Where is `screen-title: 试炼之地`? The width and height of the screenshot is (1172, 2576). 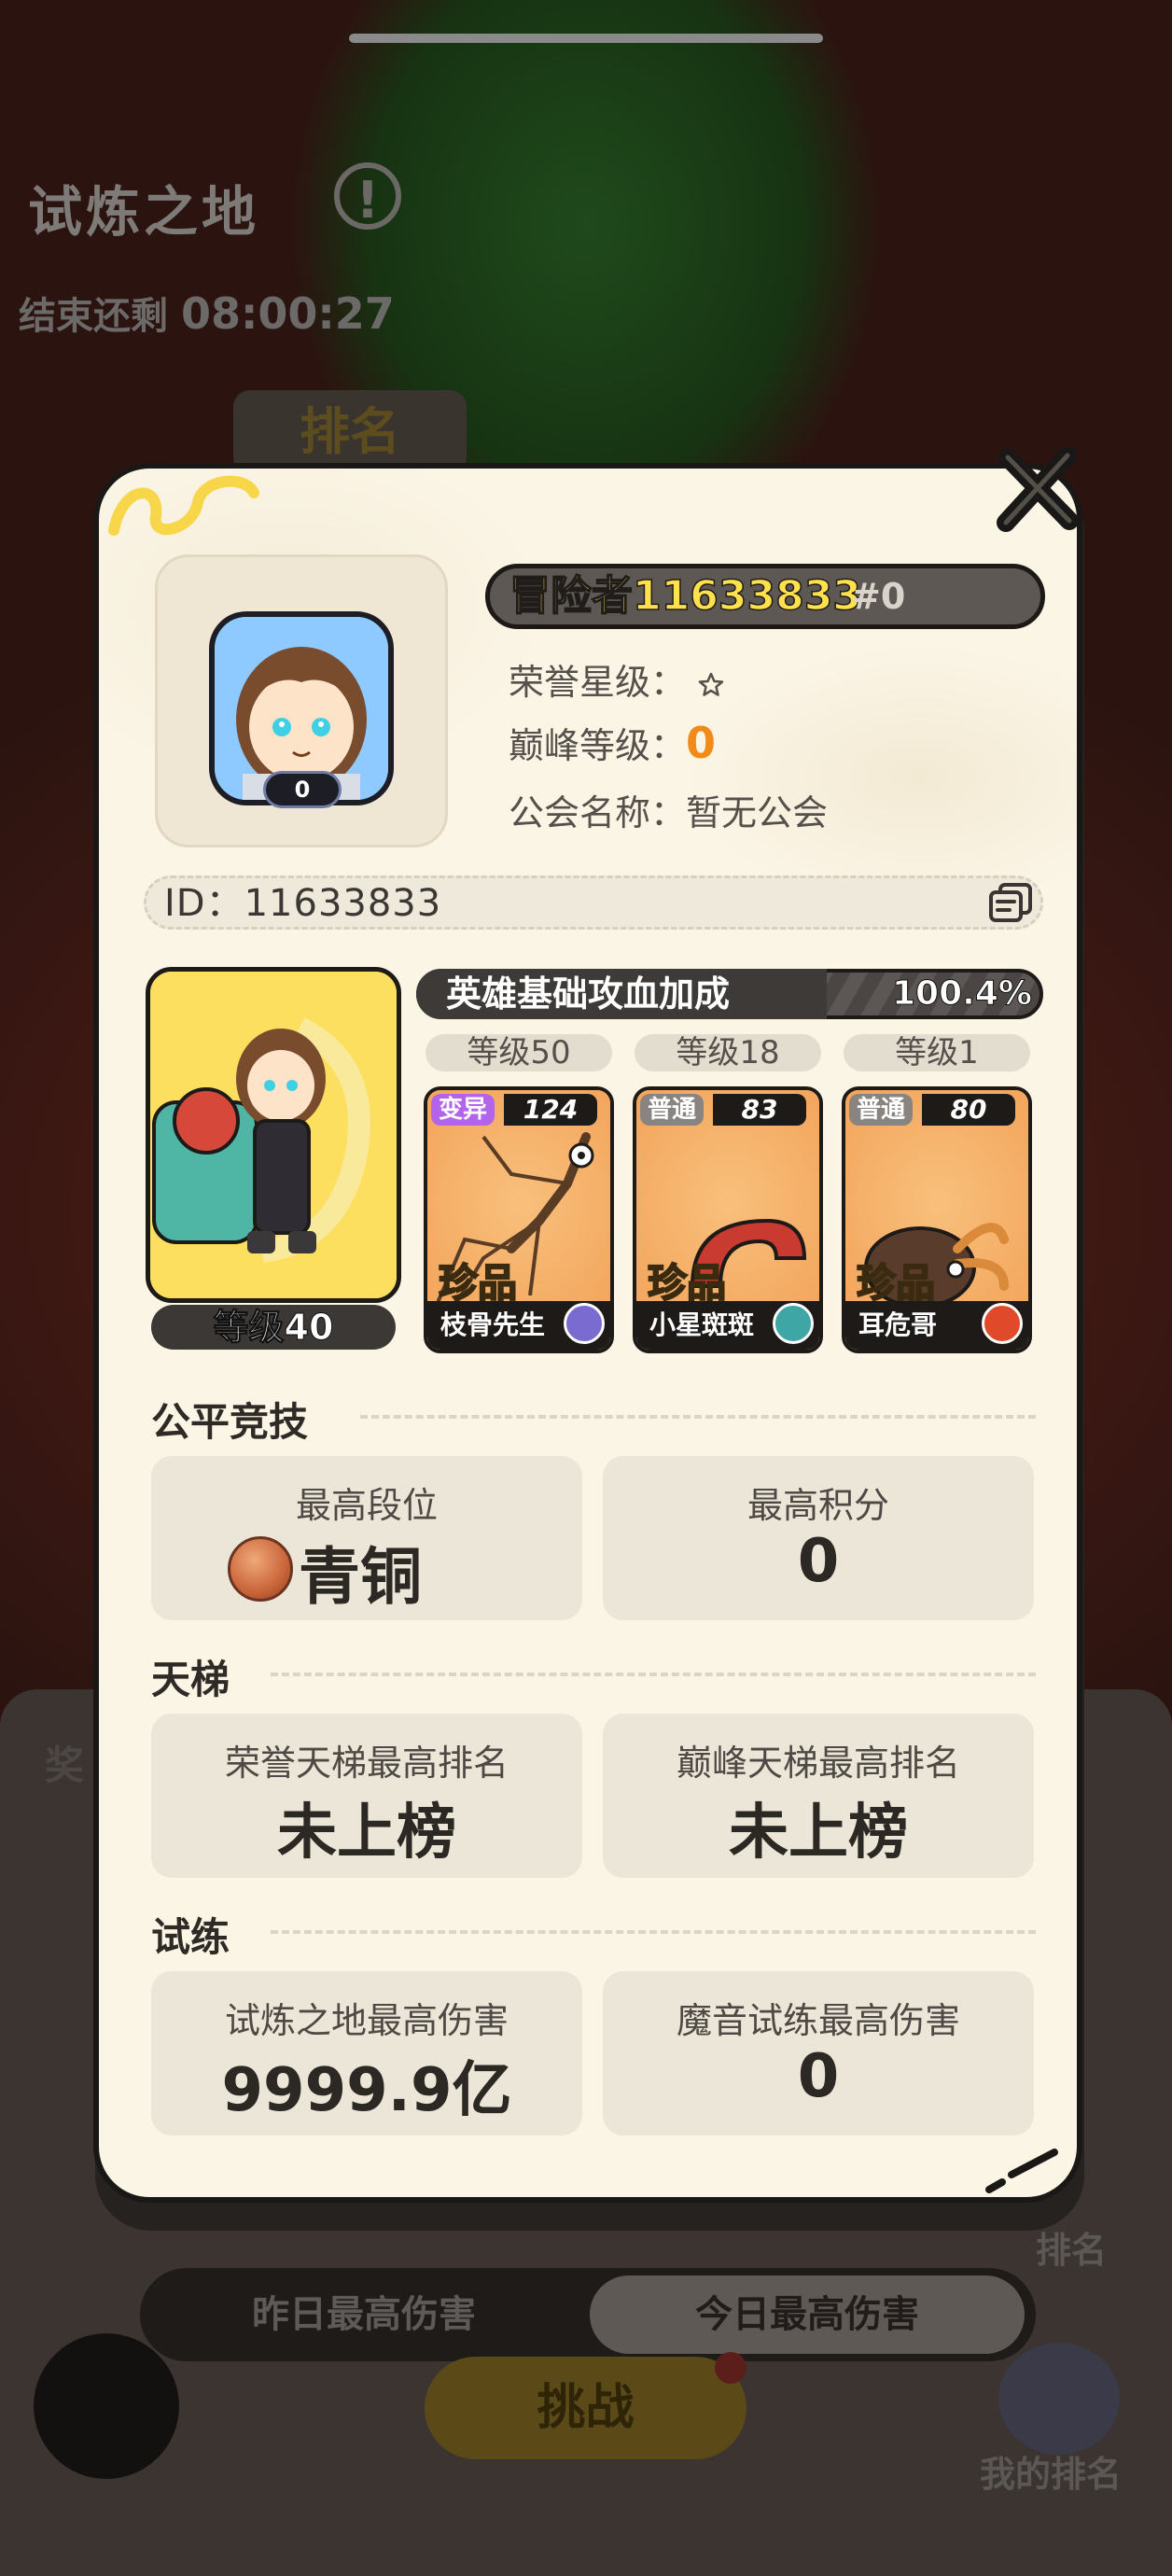 screen-title: 试炼之地 is located at coordinates (144, 212).